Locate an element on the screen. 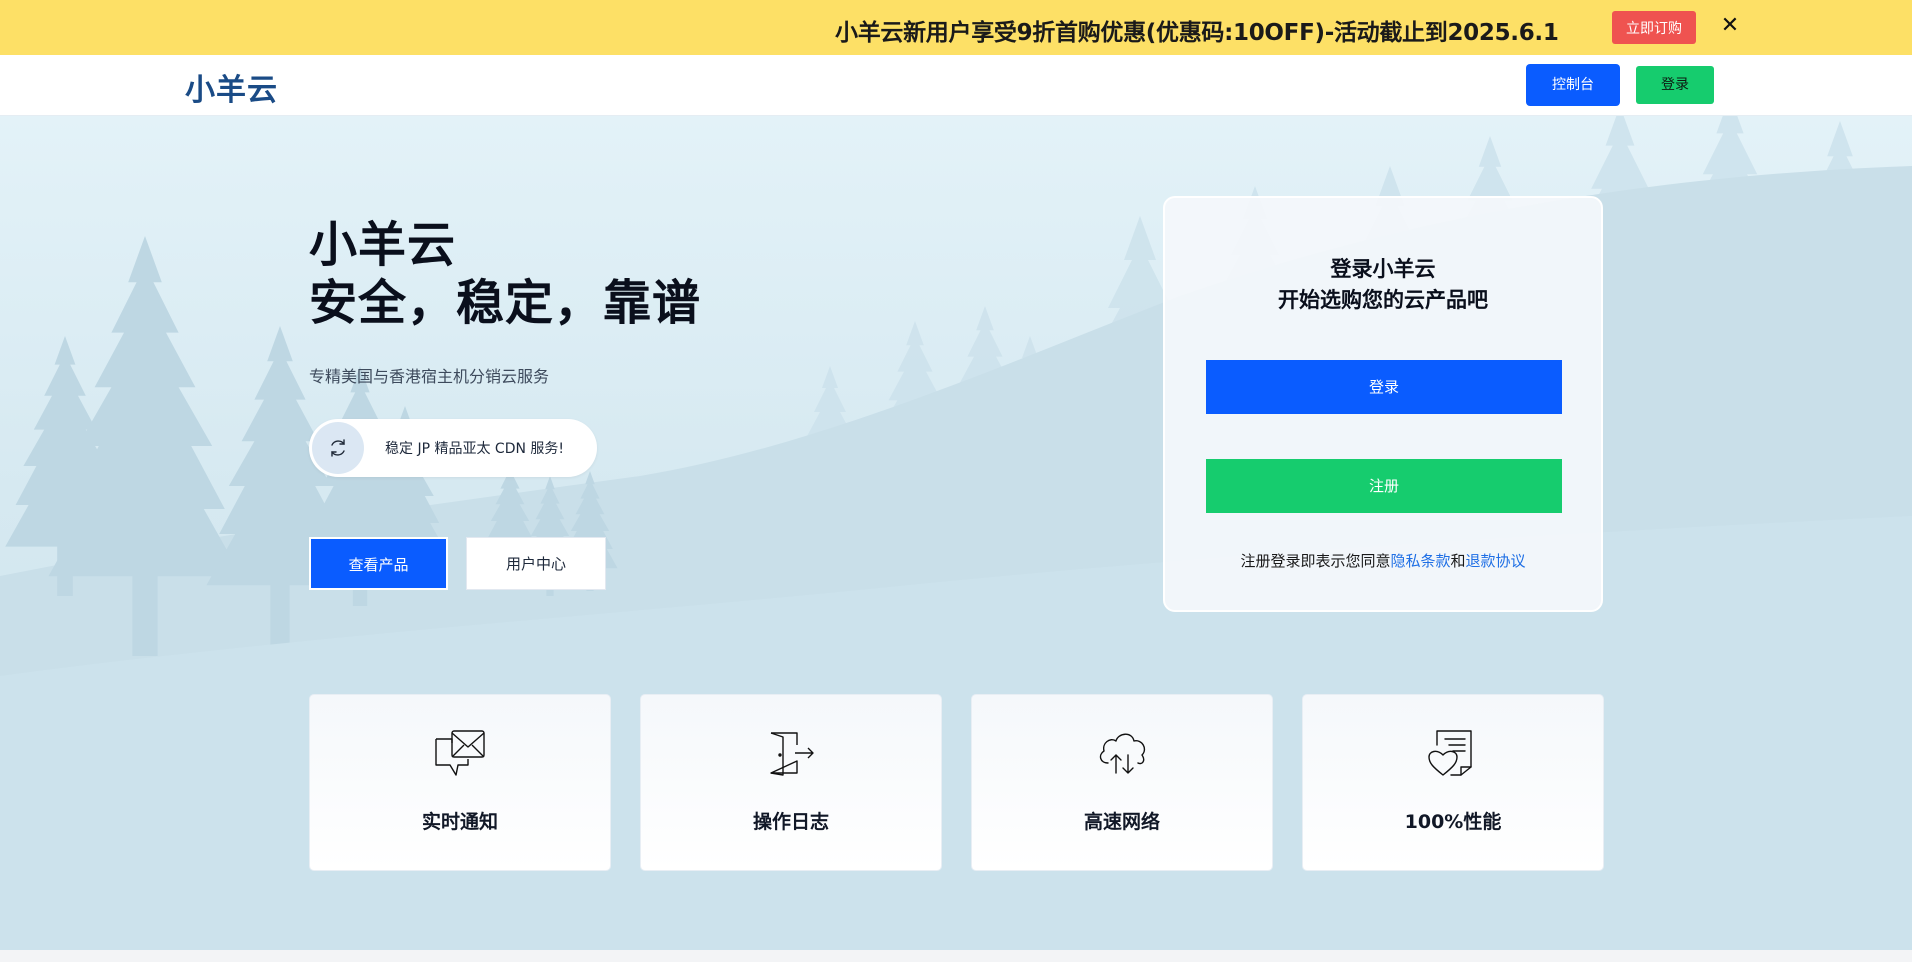 Image resolution: width=1912 pixels, height=962 pixels. cdn-feature-pill: 稳定 JP 精品亚太 CDN 服务! is located at coordinates (453, 448).